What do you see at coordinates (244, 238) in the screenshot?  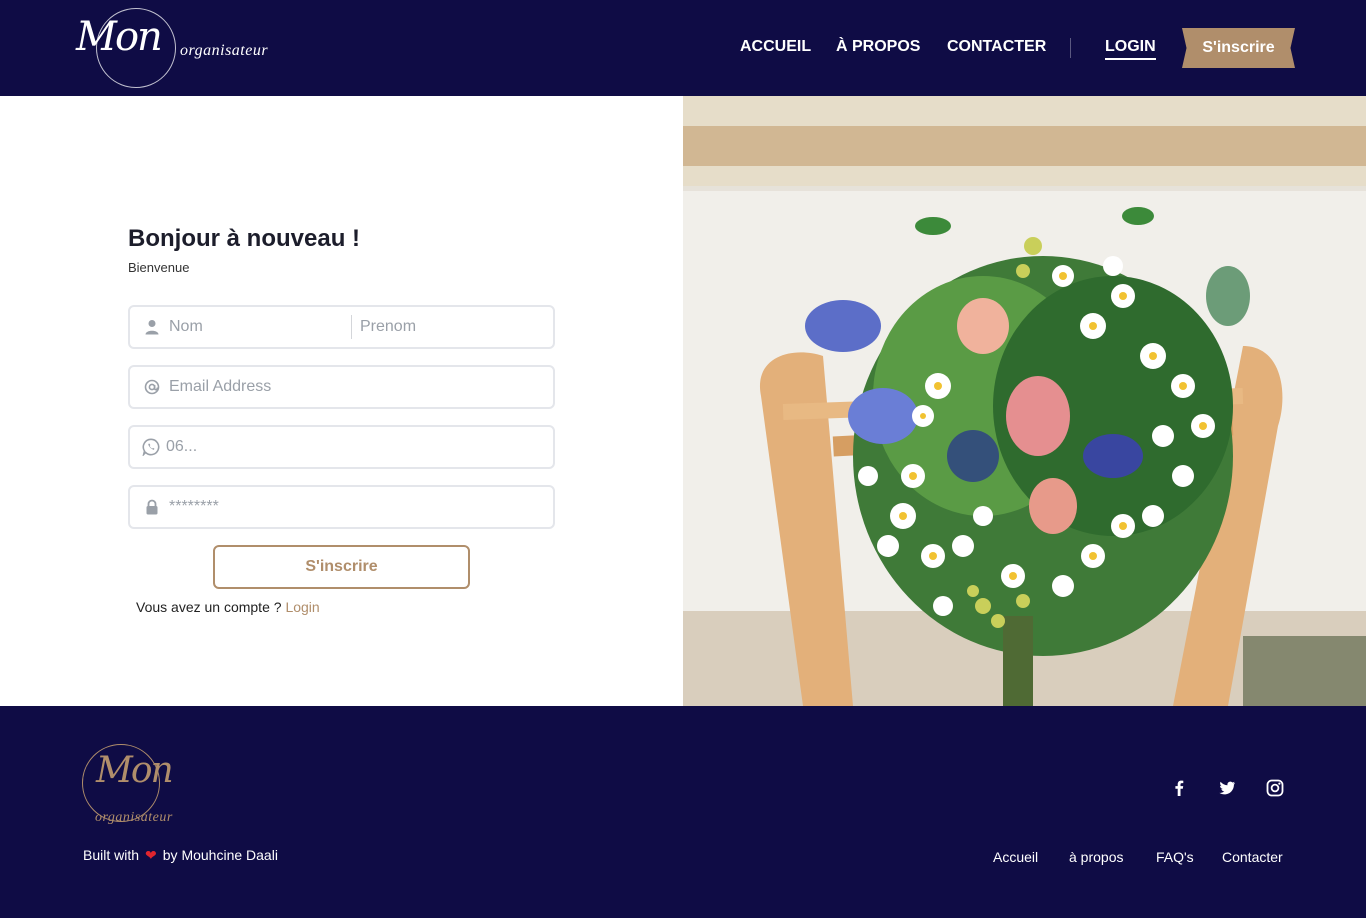 I see `form-title: Bonjour à nouveau !` at bounding box center [244, 238].